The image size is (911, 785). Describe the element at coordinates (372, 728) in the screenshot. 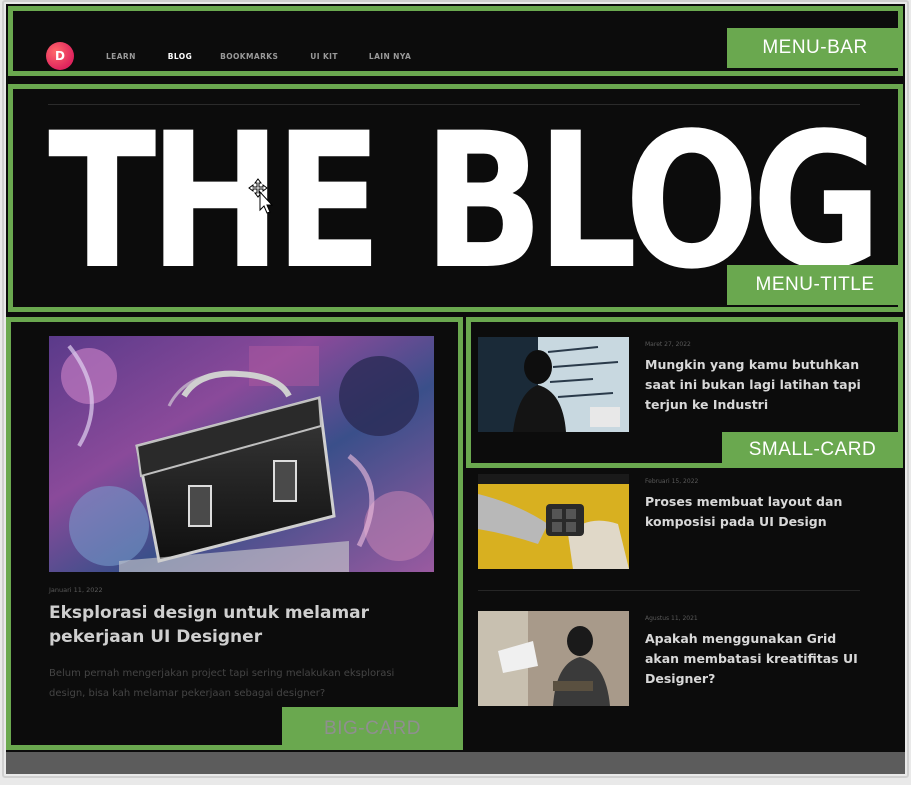

I see `annotation-big-card-label: BIG-CARD` at that location.